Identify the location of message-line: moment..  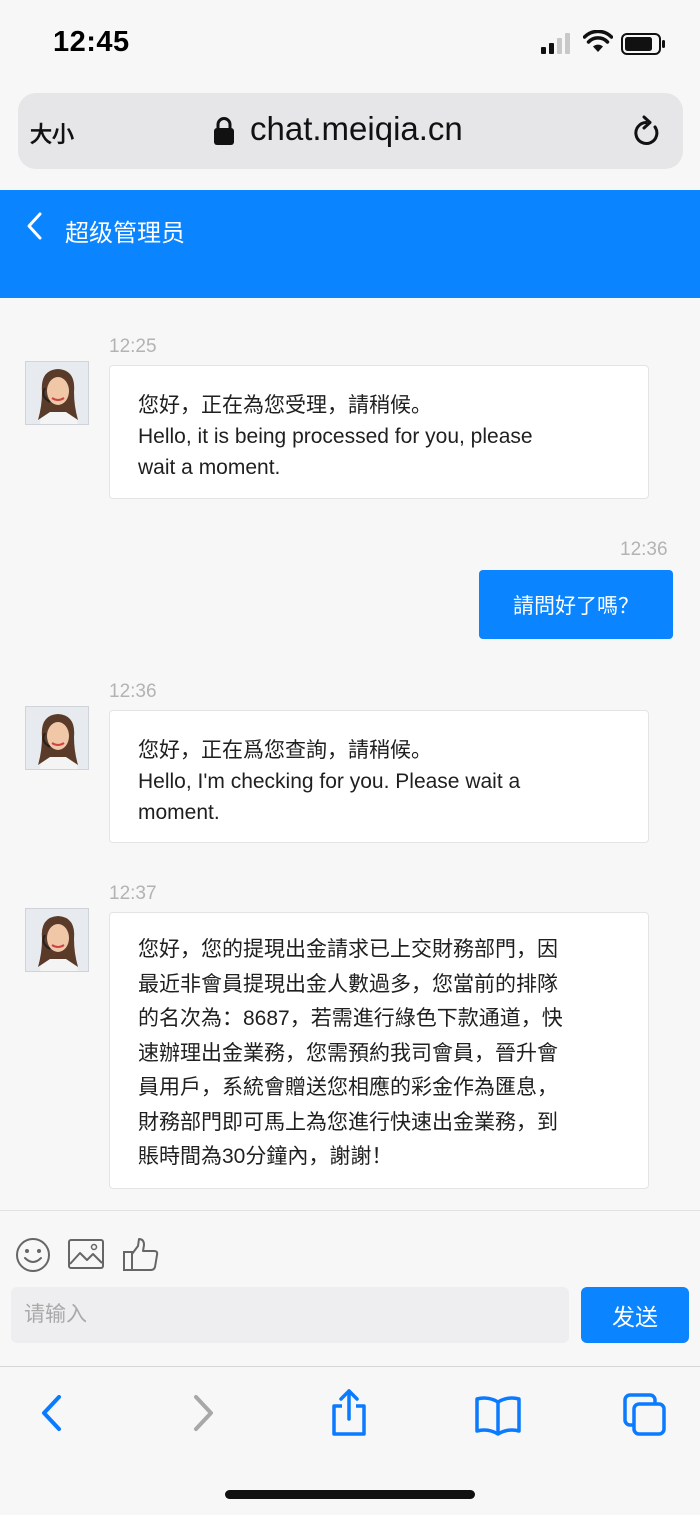
(179, 812).